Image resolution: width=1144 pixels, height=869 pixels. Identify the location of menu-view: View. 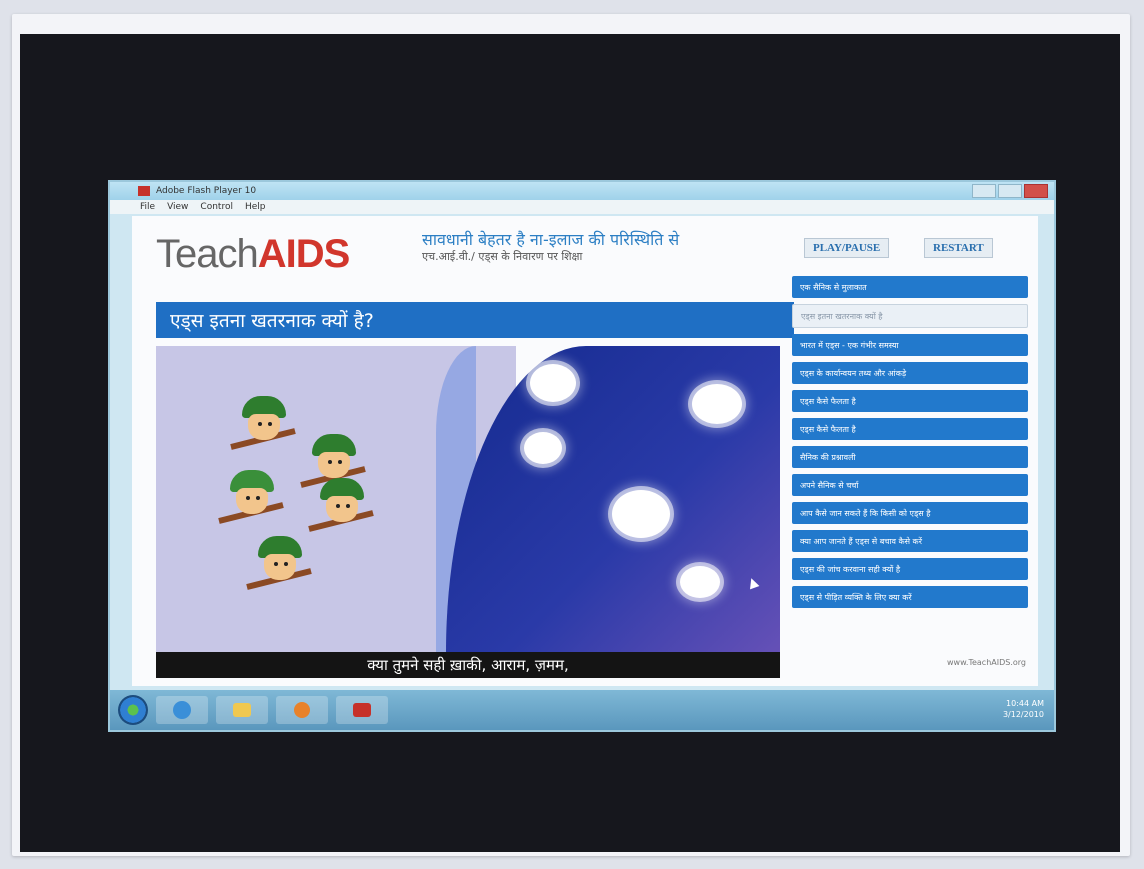
(177, 207).